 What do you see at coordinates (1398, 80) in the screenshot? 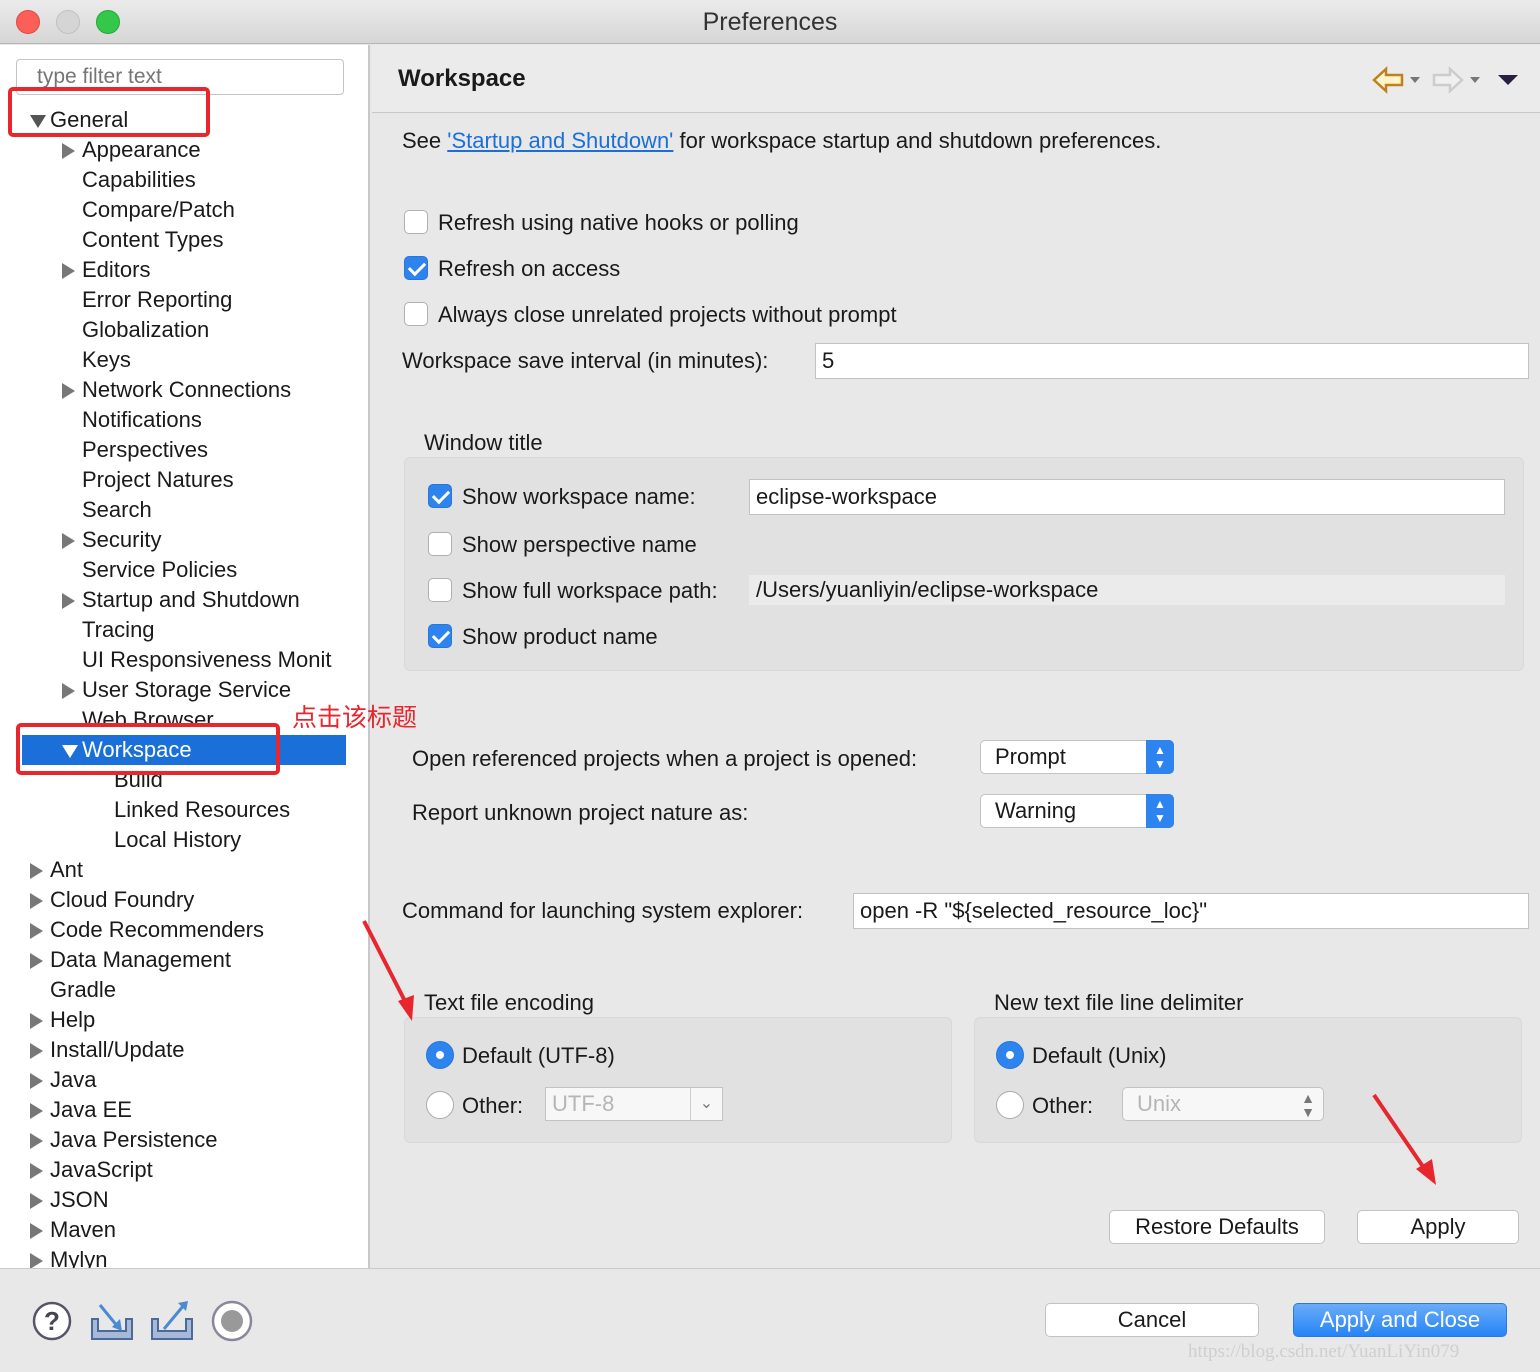
I see `back-icon` at bounding box center [1398, 80].